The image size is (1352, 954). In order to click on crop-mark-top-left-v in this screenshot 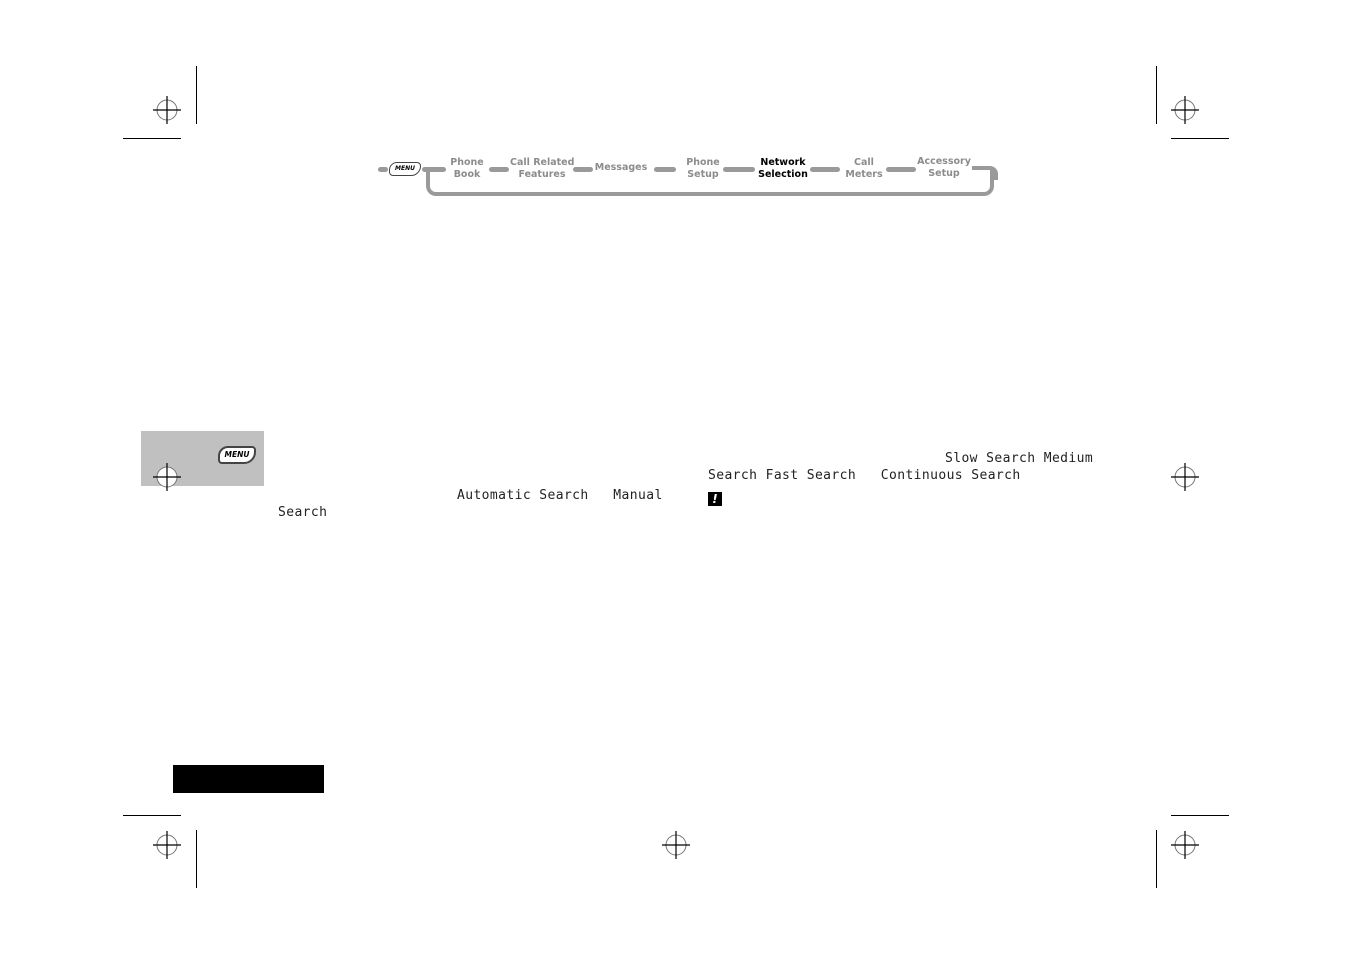, I will do `click(196, 95)`.